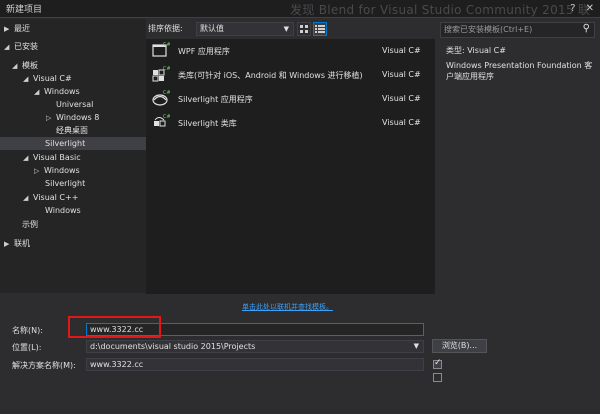  Describe the element at coordinates (161, 98) in the screenshot. I see `silverlight-app-icon: C#` at that location.